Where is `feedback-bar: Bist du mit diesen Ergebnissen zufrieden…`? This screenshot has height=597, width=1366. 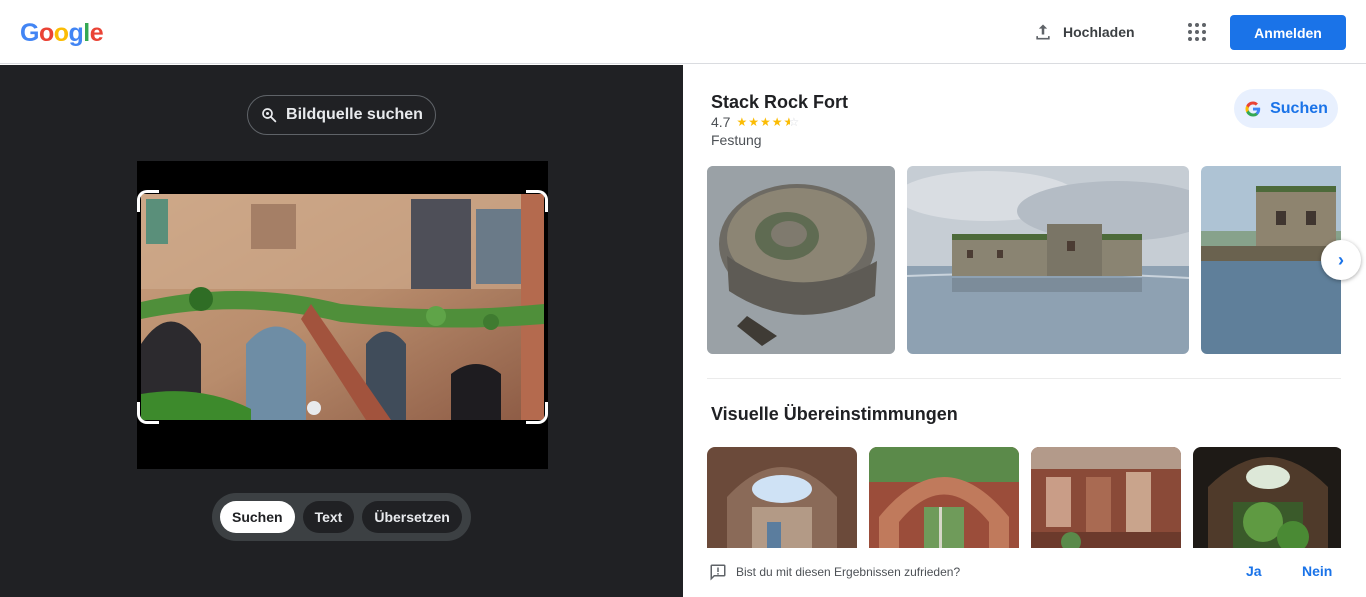
feedback-bar: Bist du mit diesen Ergebnissen zufrieden… is located at coordinates (1024, 572).